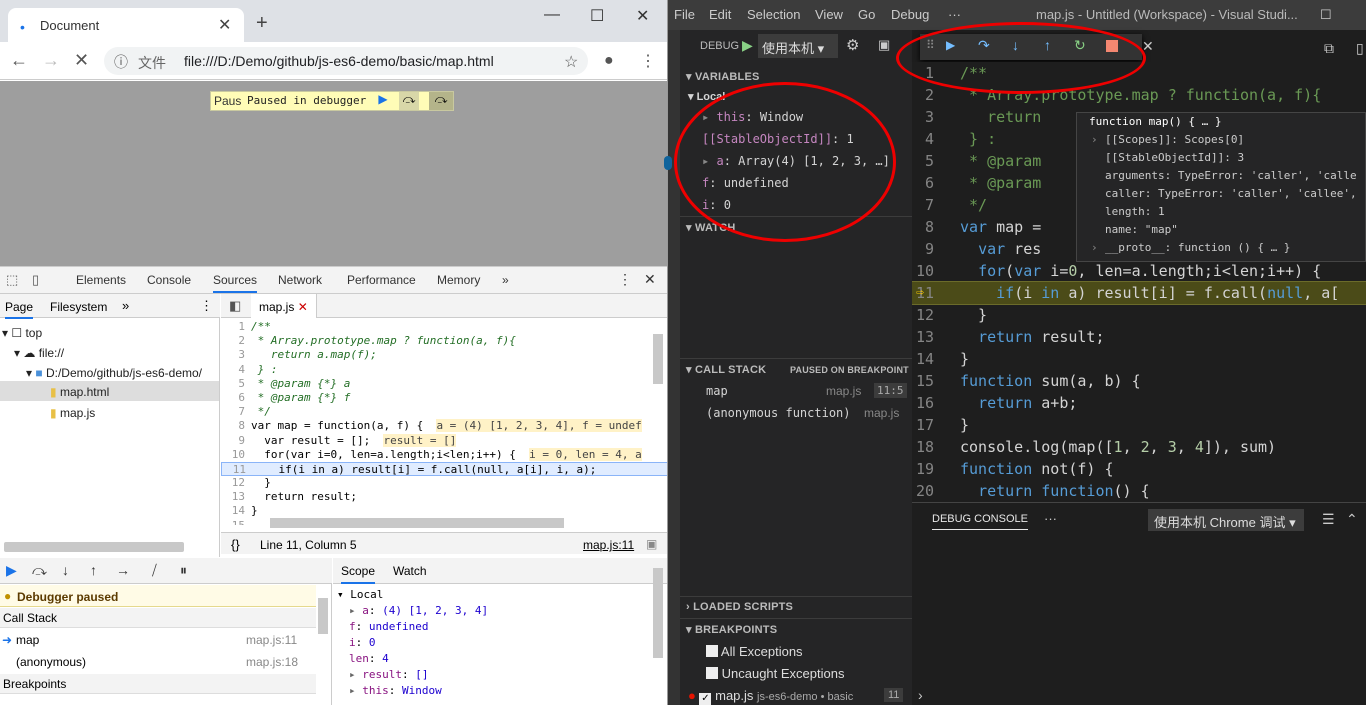 Image resolution: width=1366 pixels, height=705 pixels. Describe the element at coordinates (12, 280) in the screenshot. I see `inspect-icon: ⬚` at that location.